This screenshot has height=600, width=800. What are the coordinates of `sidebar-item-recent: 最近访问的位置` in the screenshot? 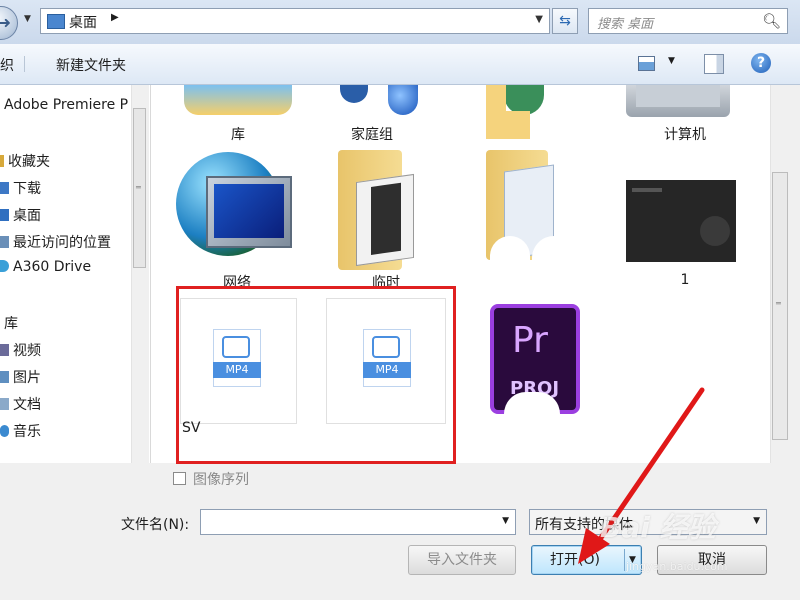 It's located at (55, 242).